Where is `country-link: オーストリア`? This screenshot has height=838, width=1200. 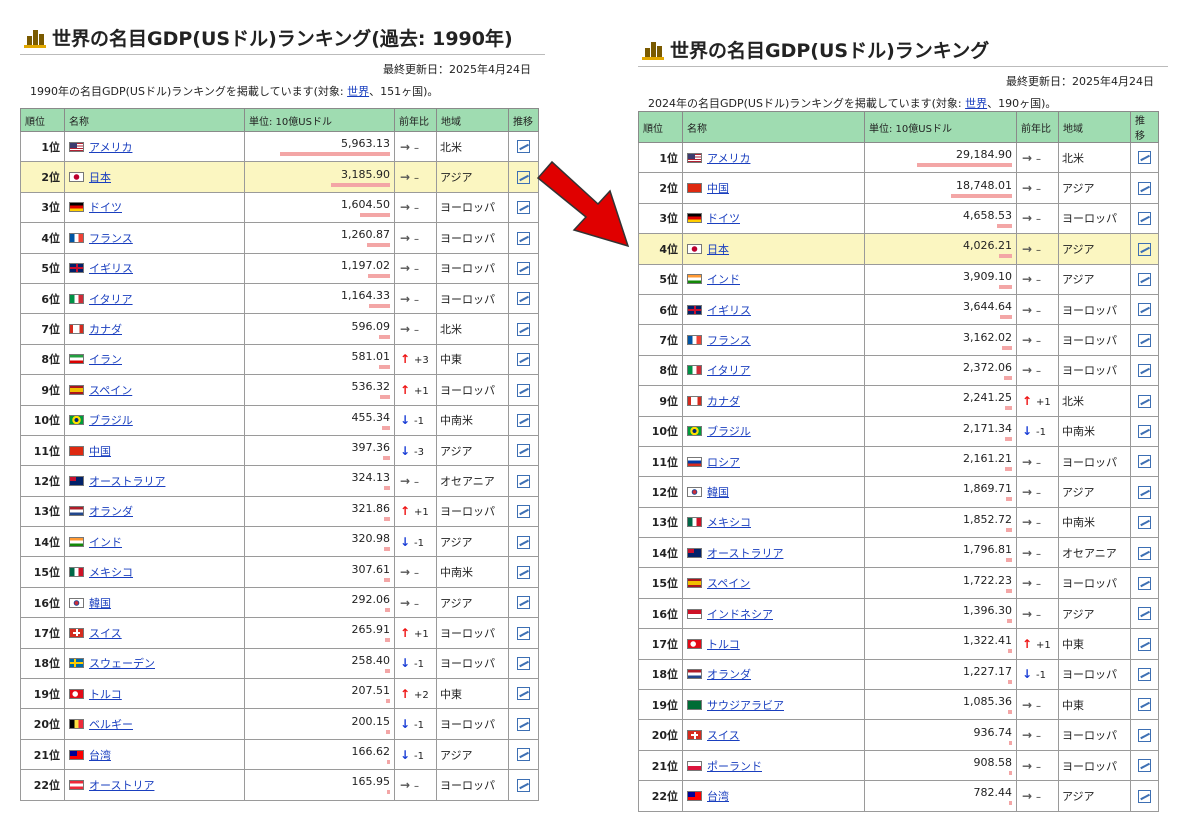
country-link: オーストリア is located at coordinates (121, 785).